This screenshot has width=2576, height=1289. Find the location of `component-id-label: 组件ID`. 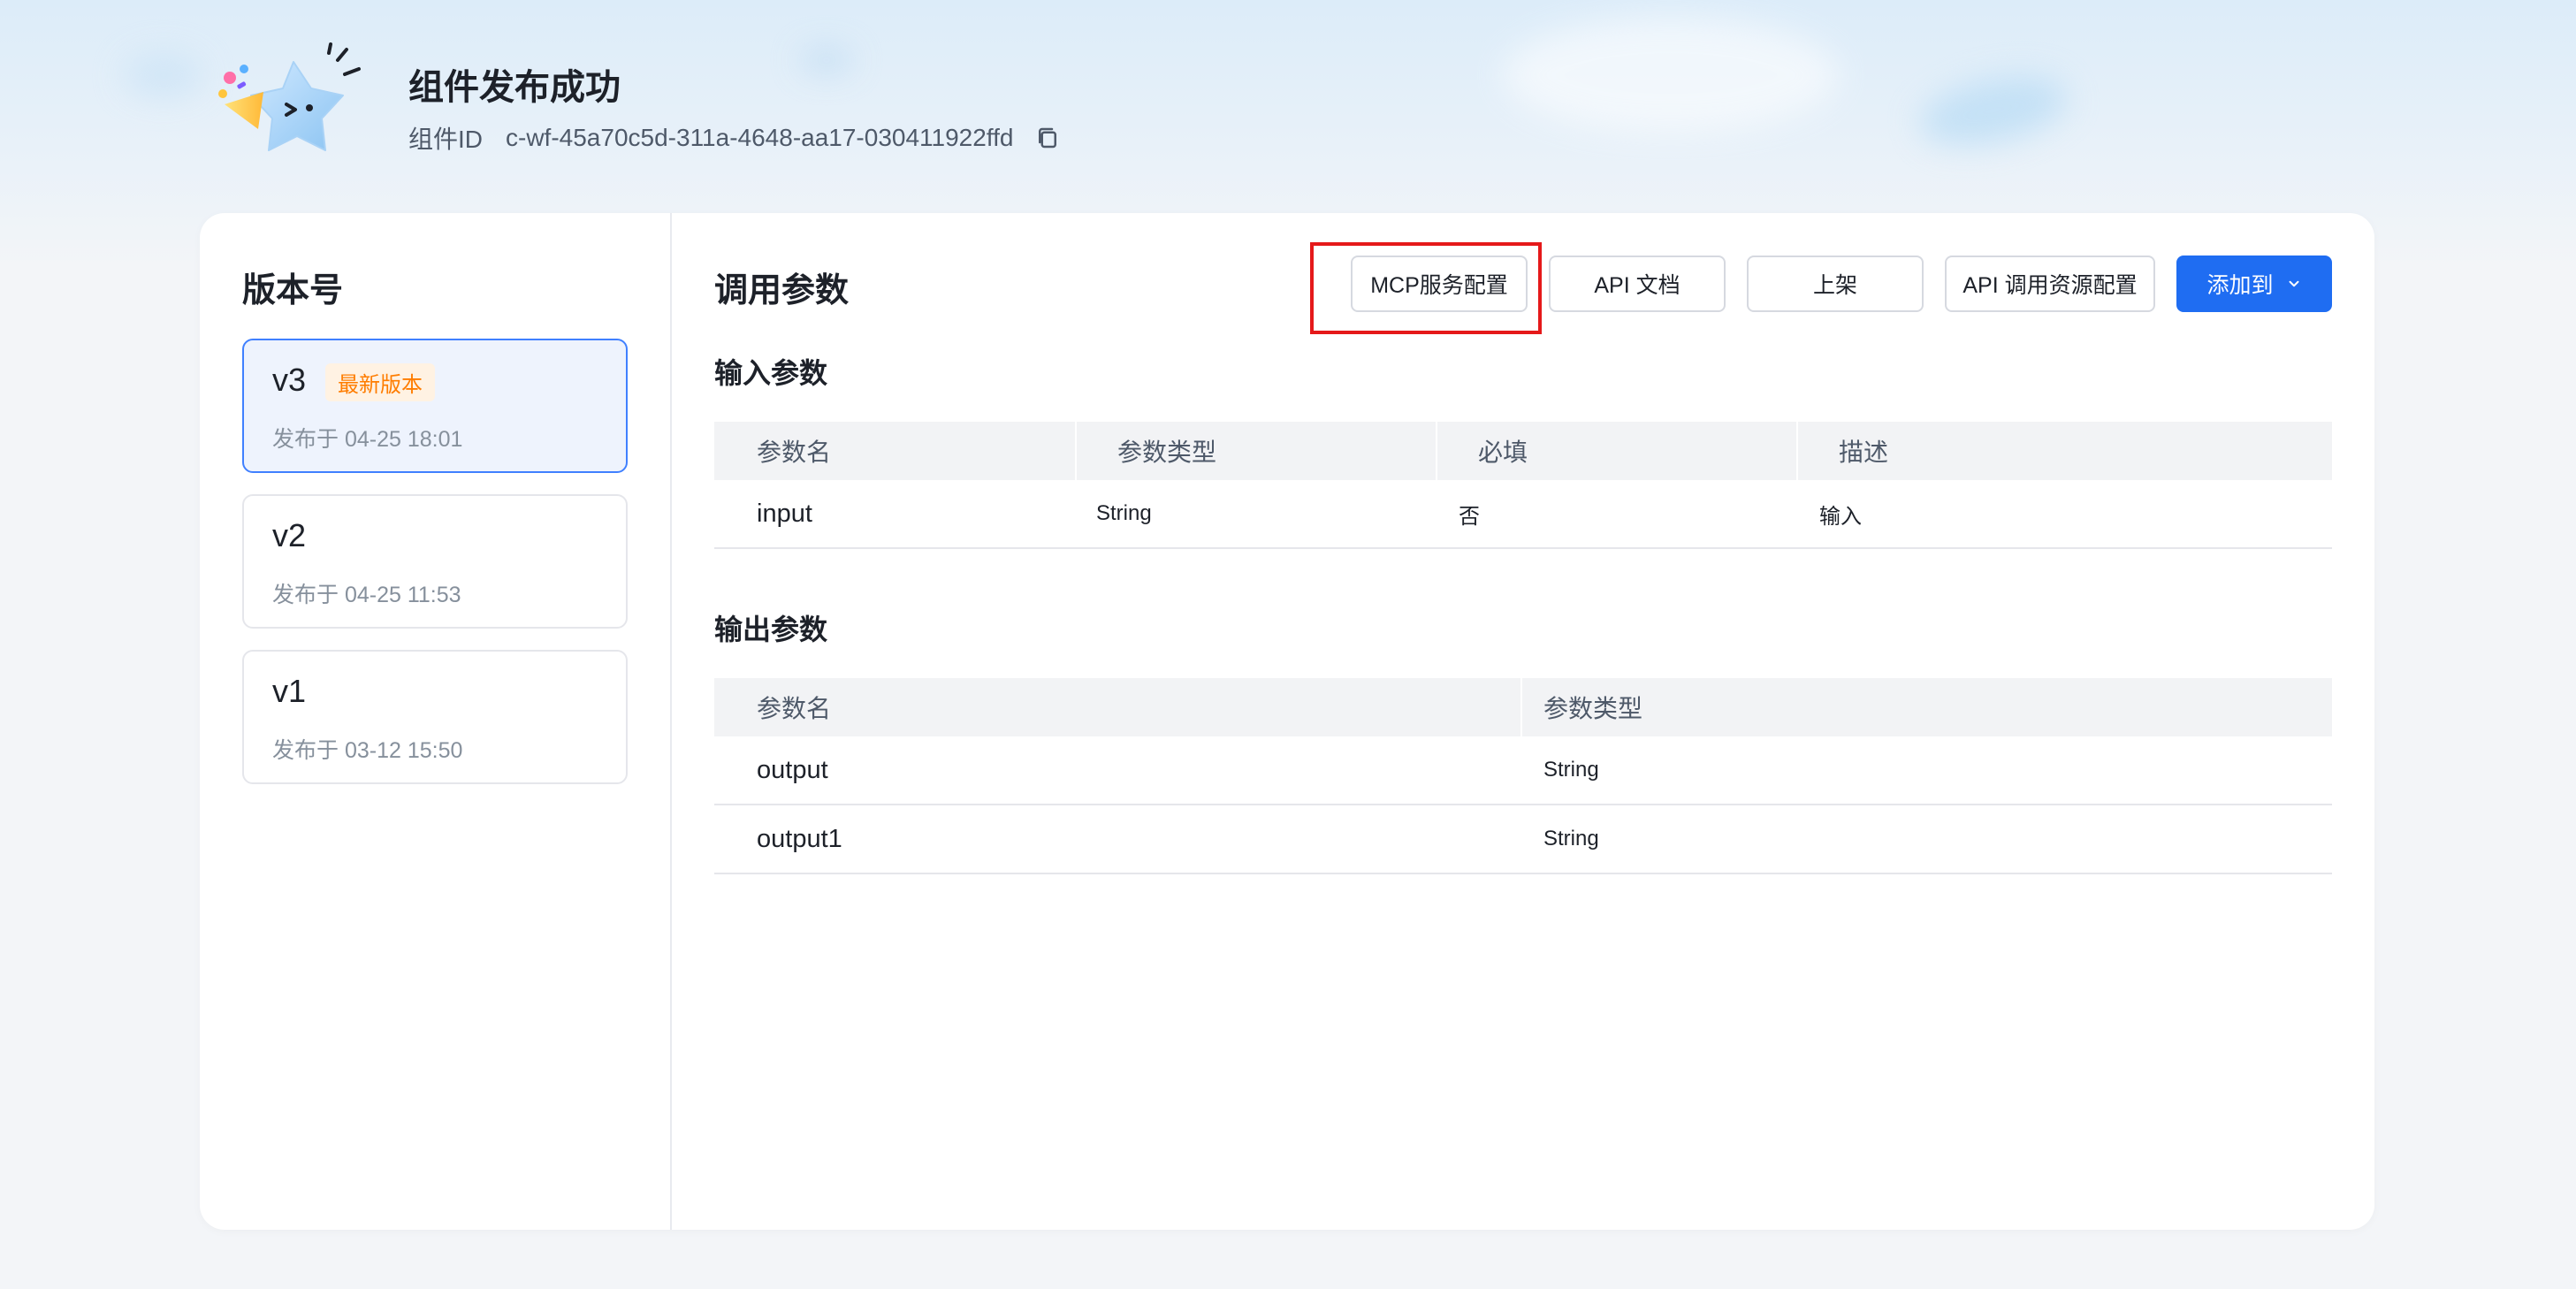

component-id-label: 组件ID is located at coordinates (446, 139).